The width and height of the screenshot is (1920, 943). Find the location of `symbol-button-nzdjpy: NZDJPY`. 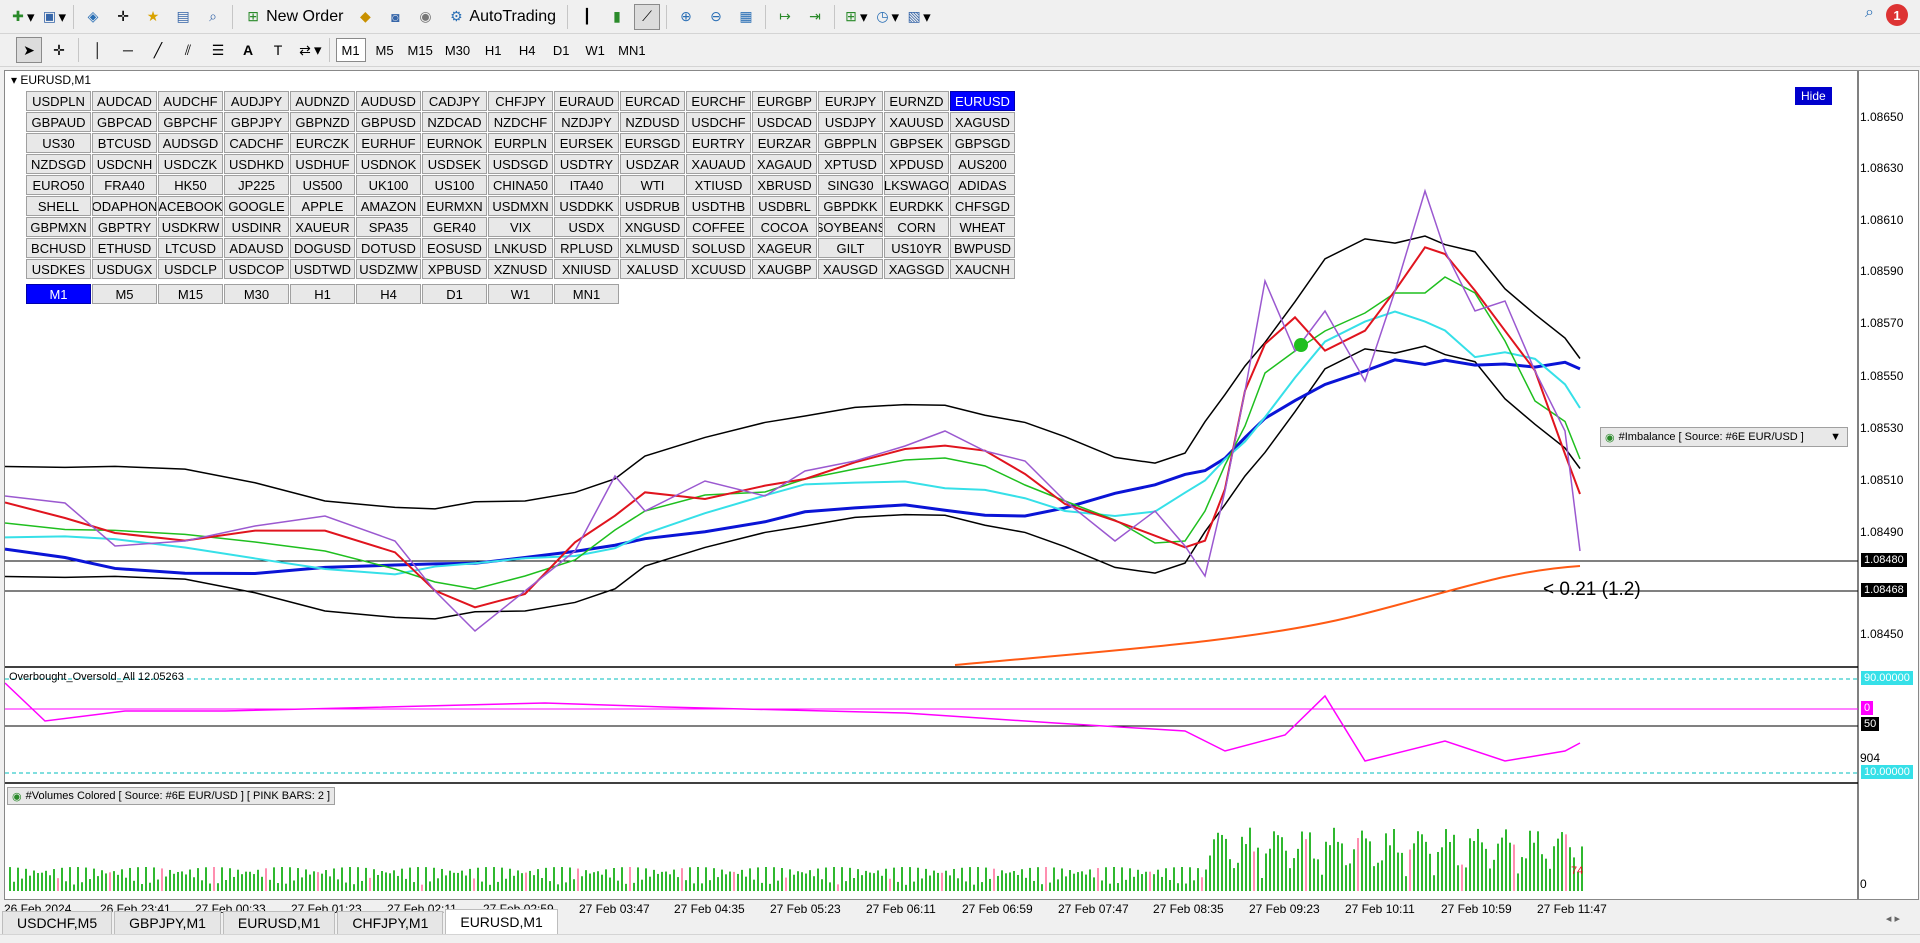

symbol-button-nzdjpy: NZDJPY is located at coordinates (586, 122).